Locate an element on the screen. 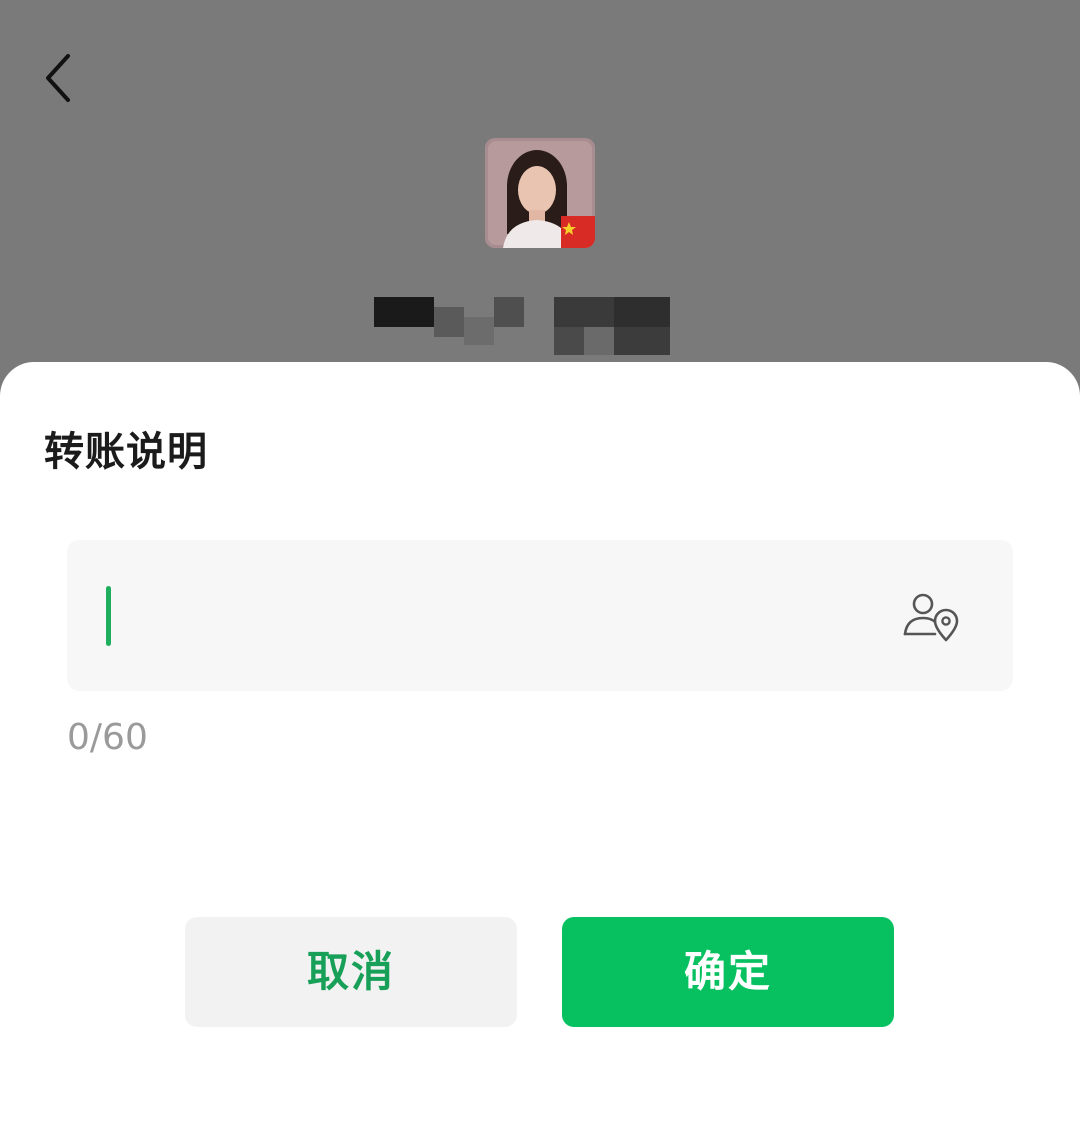  text-caret is located at coordinates (108, 616).